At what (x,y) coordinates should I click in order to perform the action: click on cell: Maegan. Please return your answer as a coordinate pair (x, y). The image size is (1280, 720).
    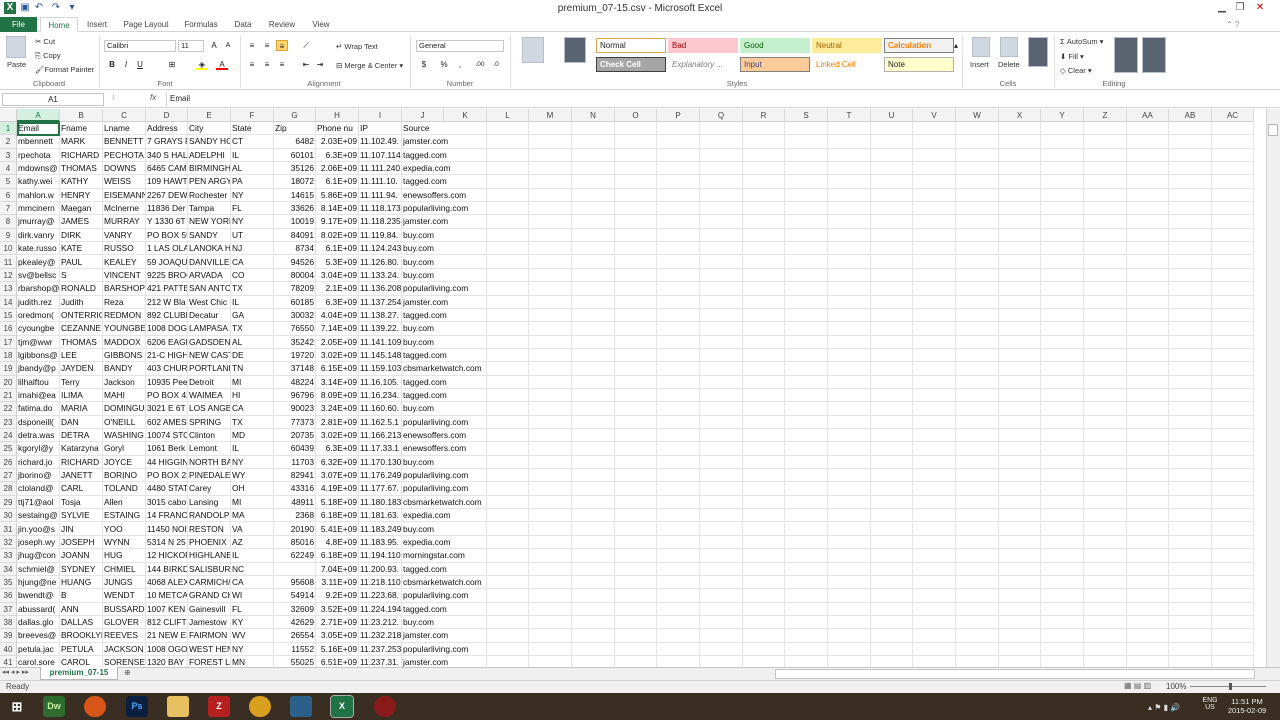
    Looking at the image, I should click on (81, 209).